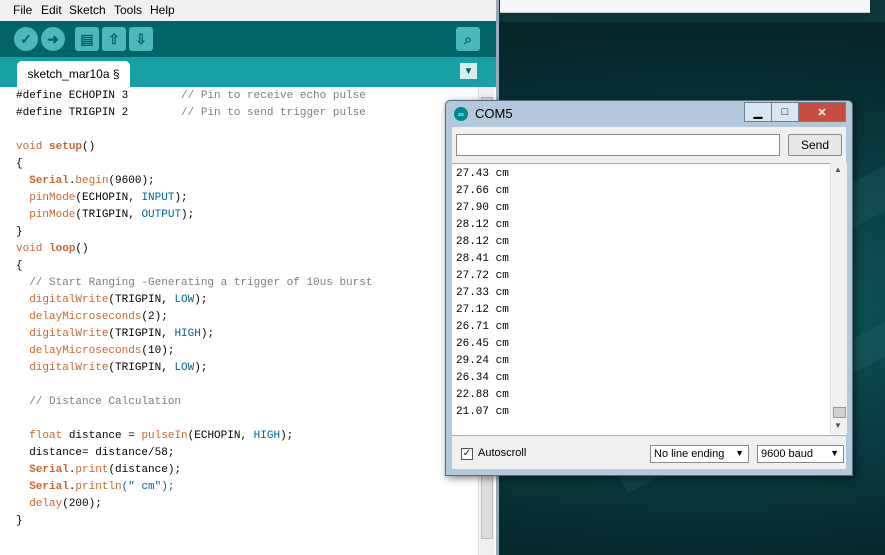 The width and height of the screenshot is (885, 555). I want to click on menu-tools: Tools, so click(128, 10).